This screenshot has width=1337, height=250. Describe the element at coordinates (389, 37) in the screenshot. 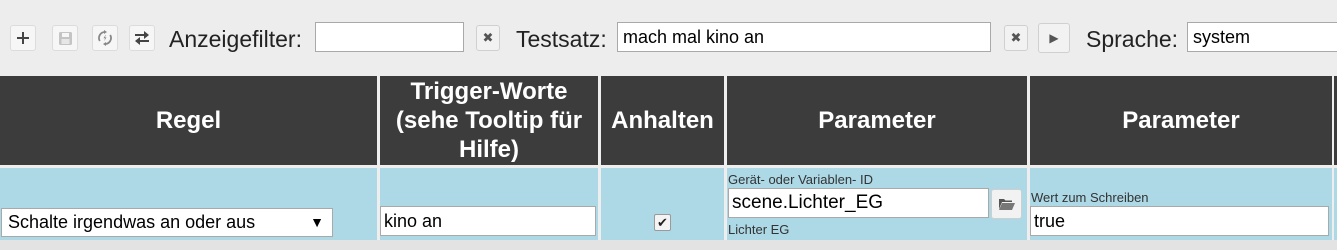

I see `filter-input` at that location.